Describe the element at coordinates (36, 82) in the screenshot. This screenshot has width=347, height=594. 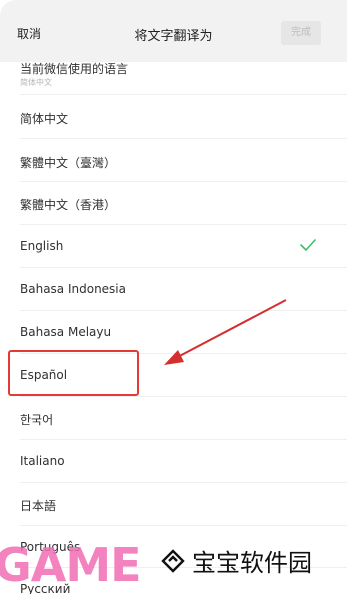
I see `list-item-sublabel: 简体中文` at that location.